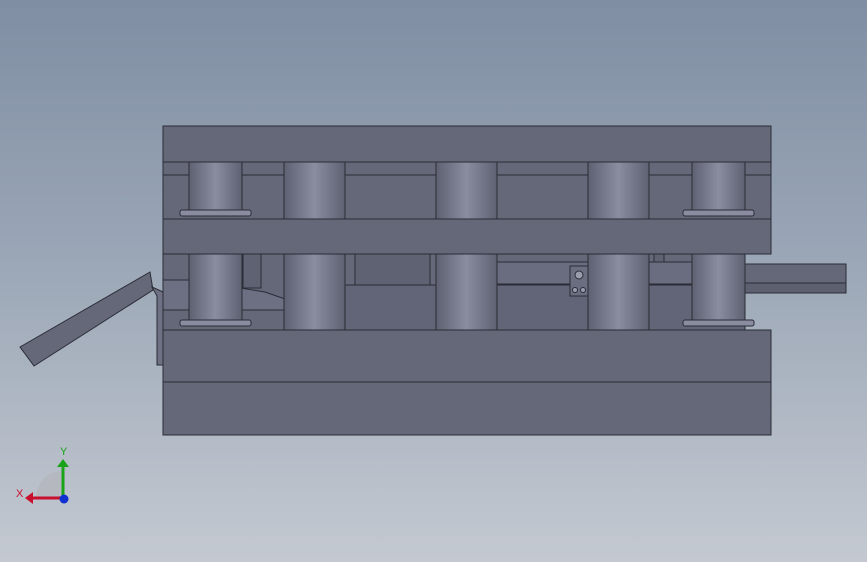  Describe the element at coordinates (467, 356) in the screenshot. I see `lower-plate` at that location.